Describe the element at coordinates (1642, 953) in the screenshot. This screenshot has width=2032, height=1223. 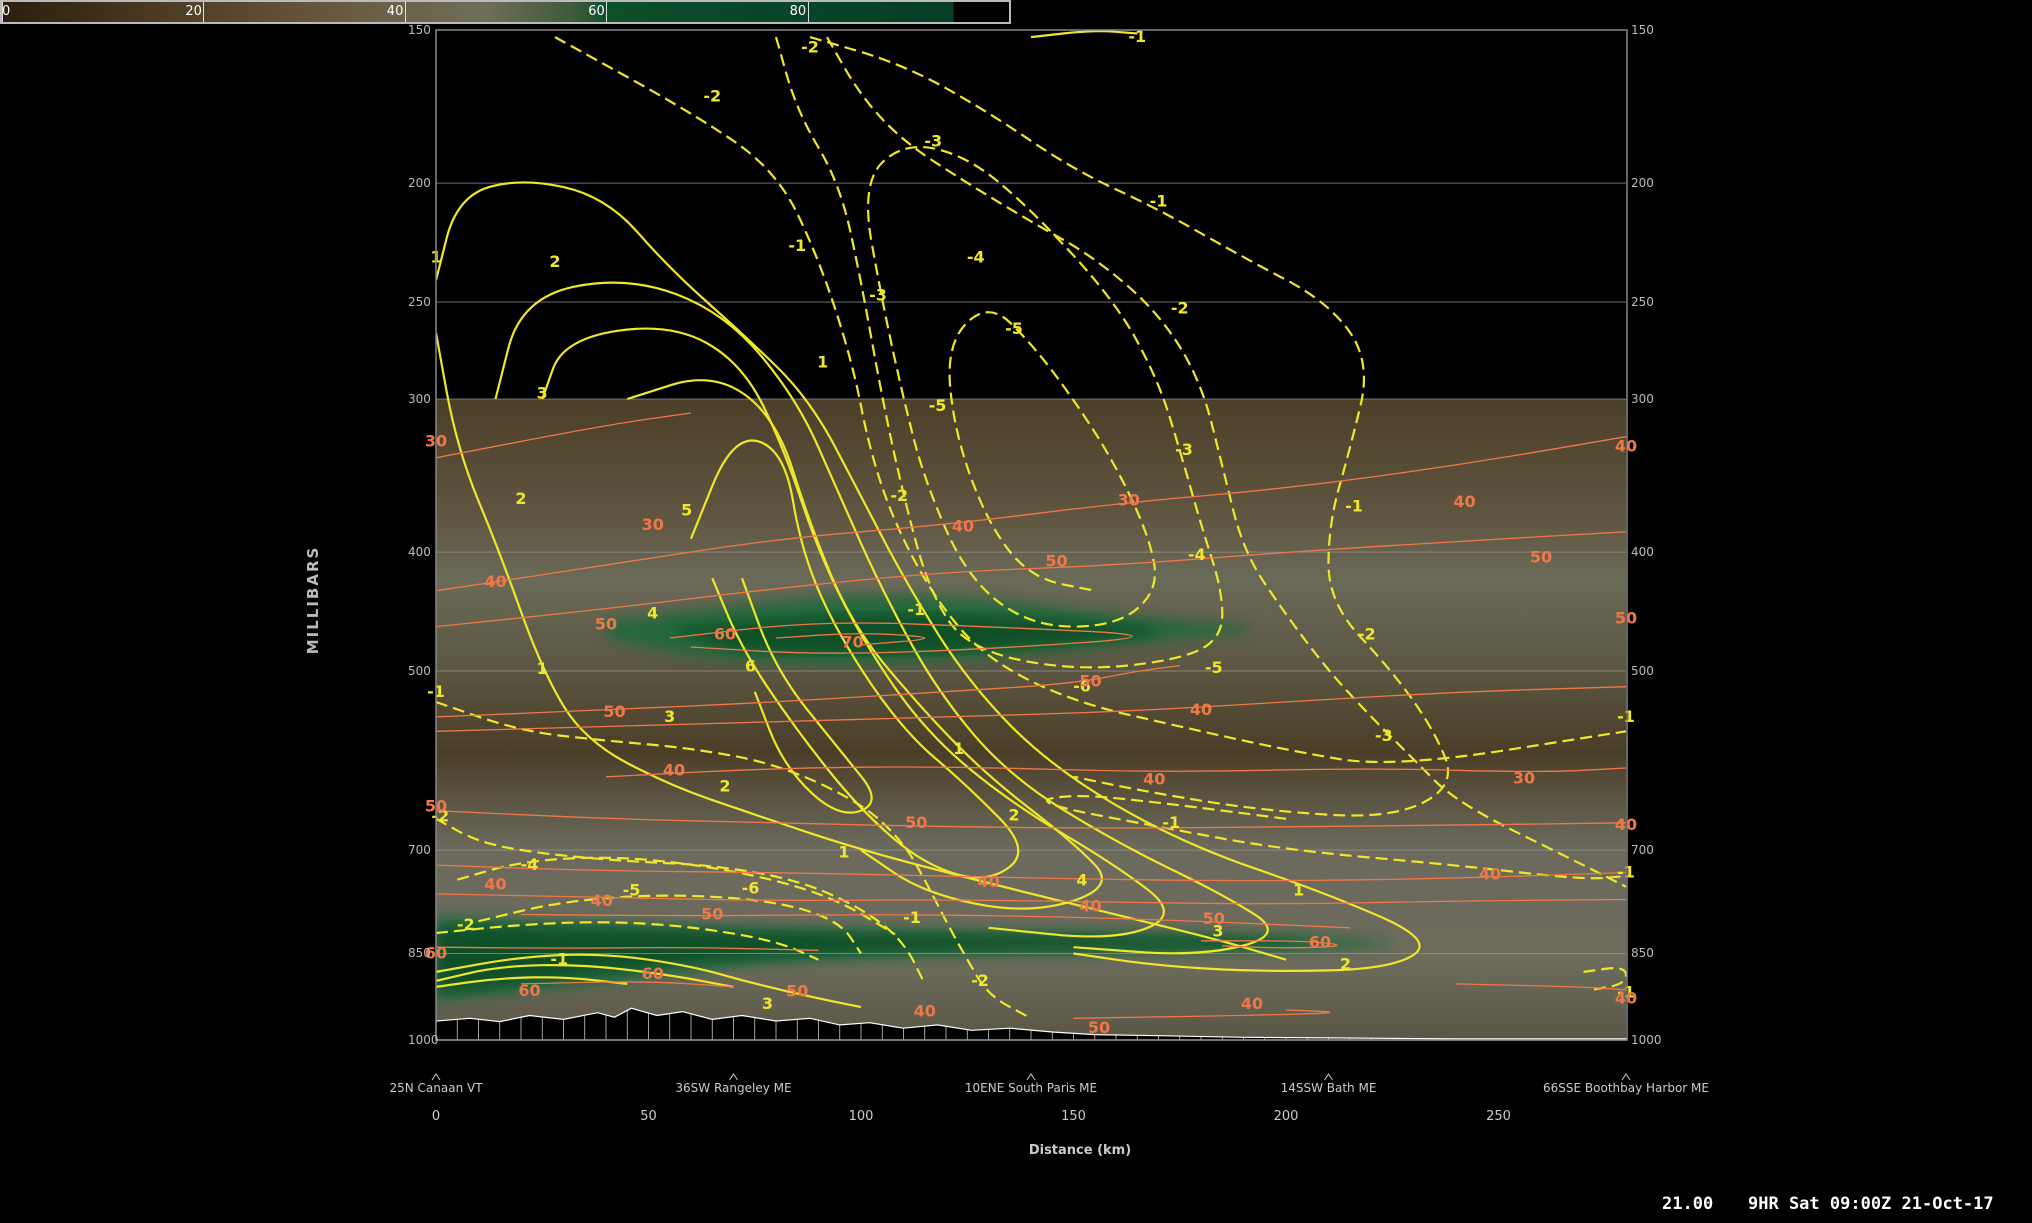
I see `pressure-tick-label: 850` at that location.